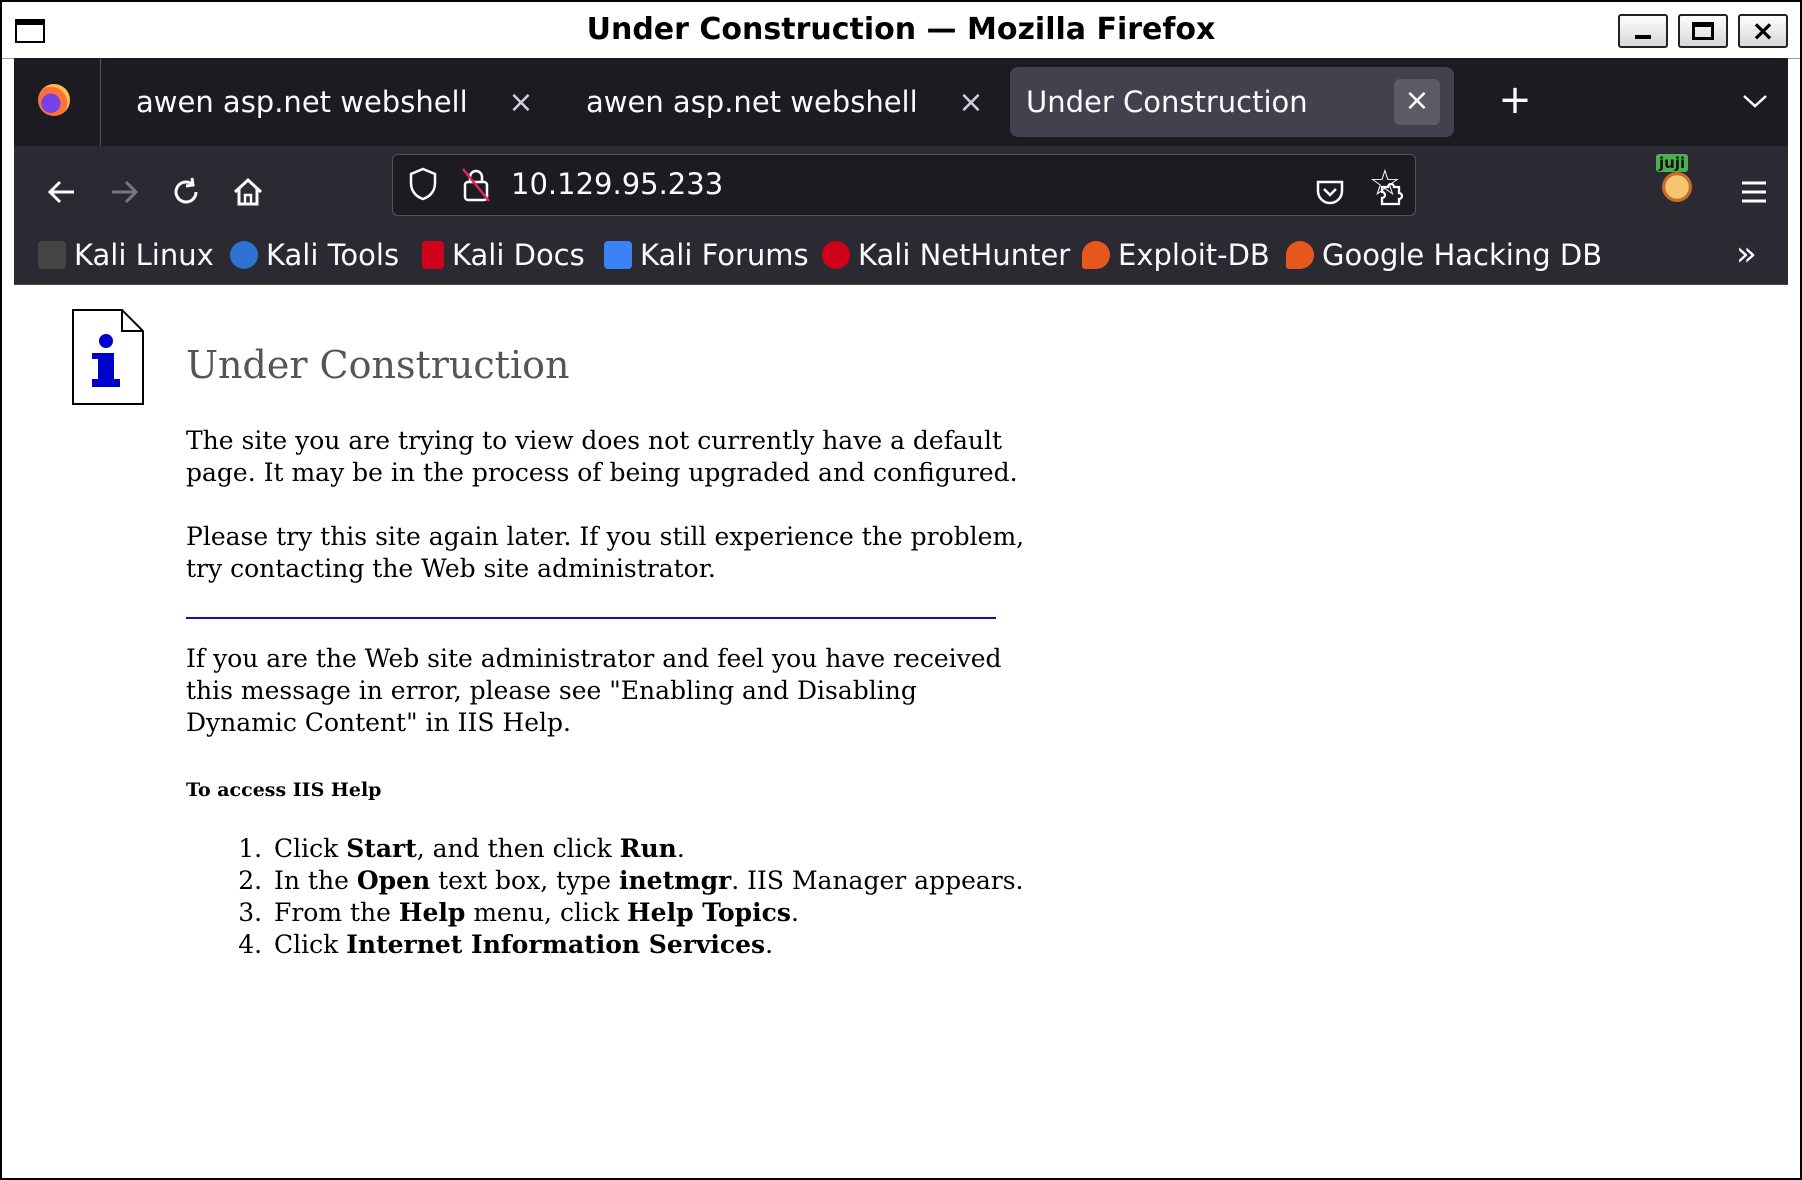  What do you see at coordinates (100, 102) in the screenshot?
I see `tab-separator` at bounding box center [100, 102].